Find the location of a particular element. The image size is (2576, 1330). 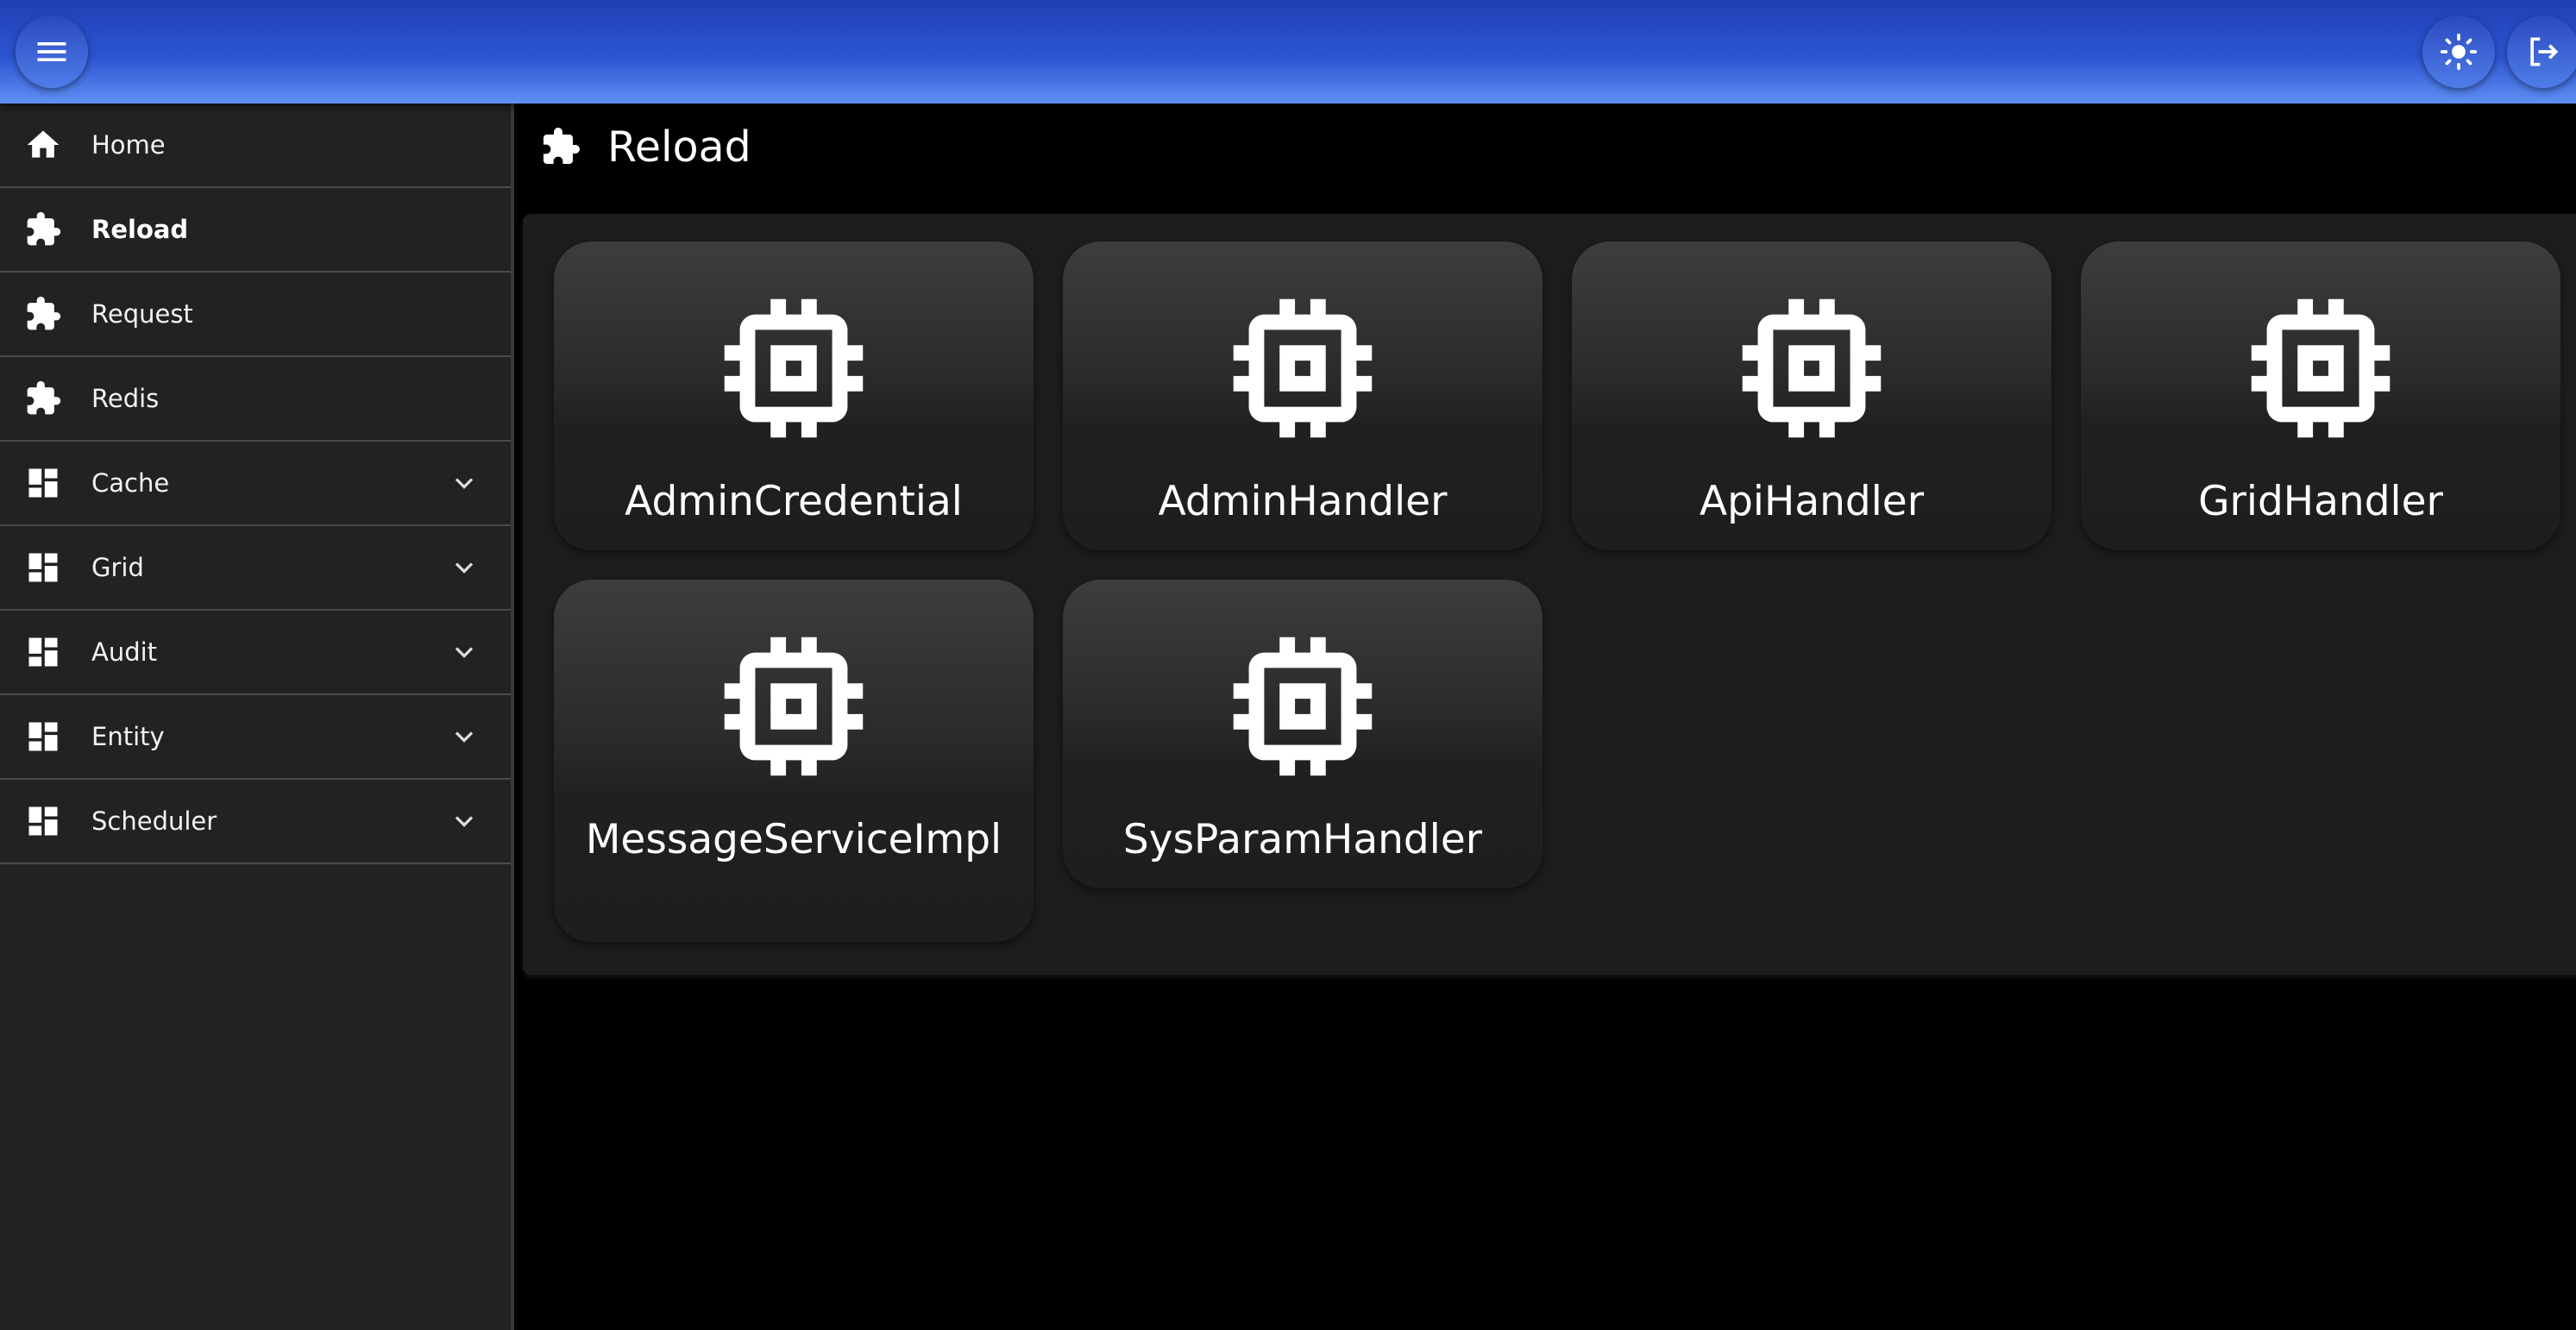

card-label: SysParamHandler is located at coordinates (1302, 839).